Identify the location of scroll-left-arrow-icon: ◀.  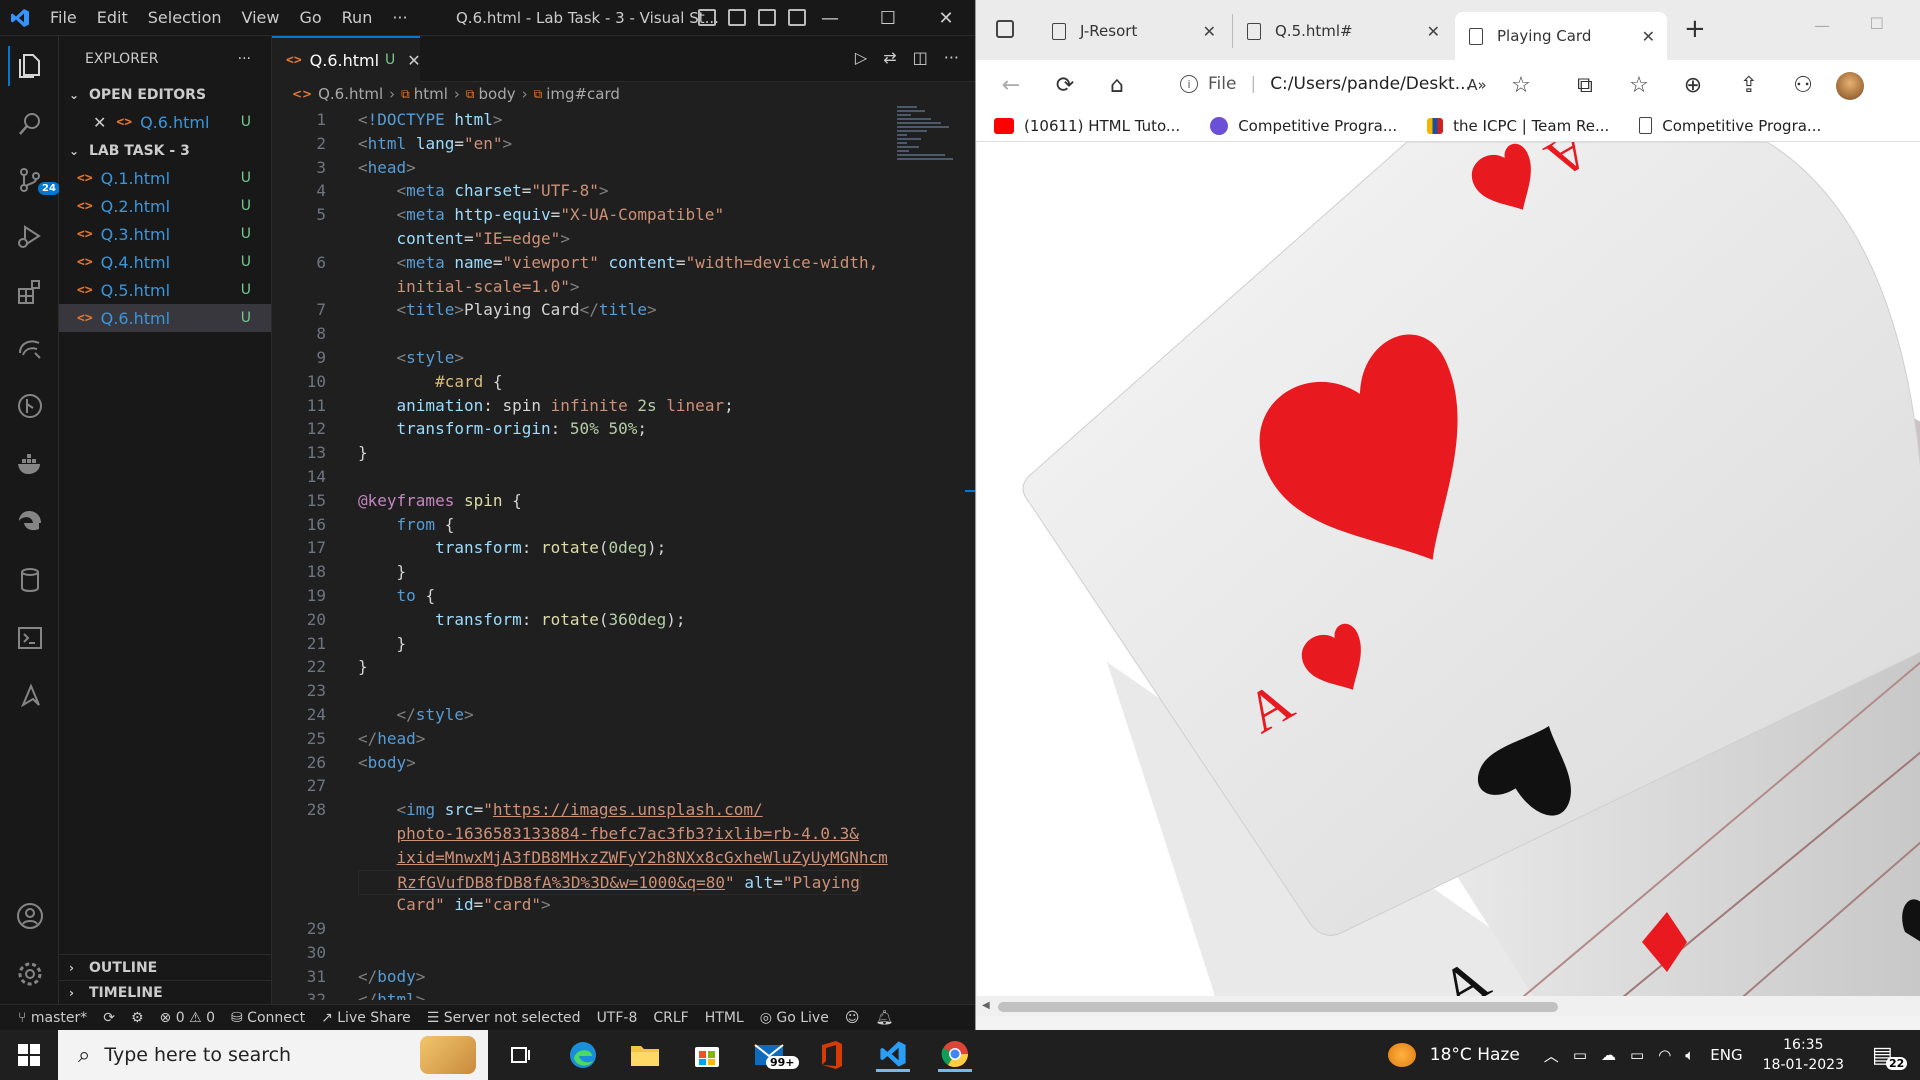
(986, 1005).